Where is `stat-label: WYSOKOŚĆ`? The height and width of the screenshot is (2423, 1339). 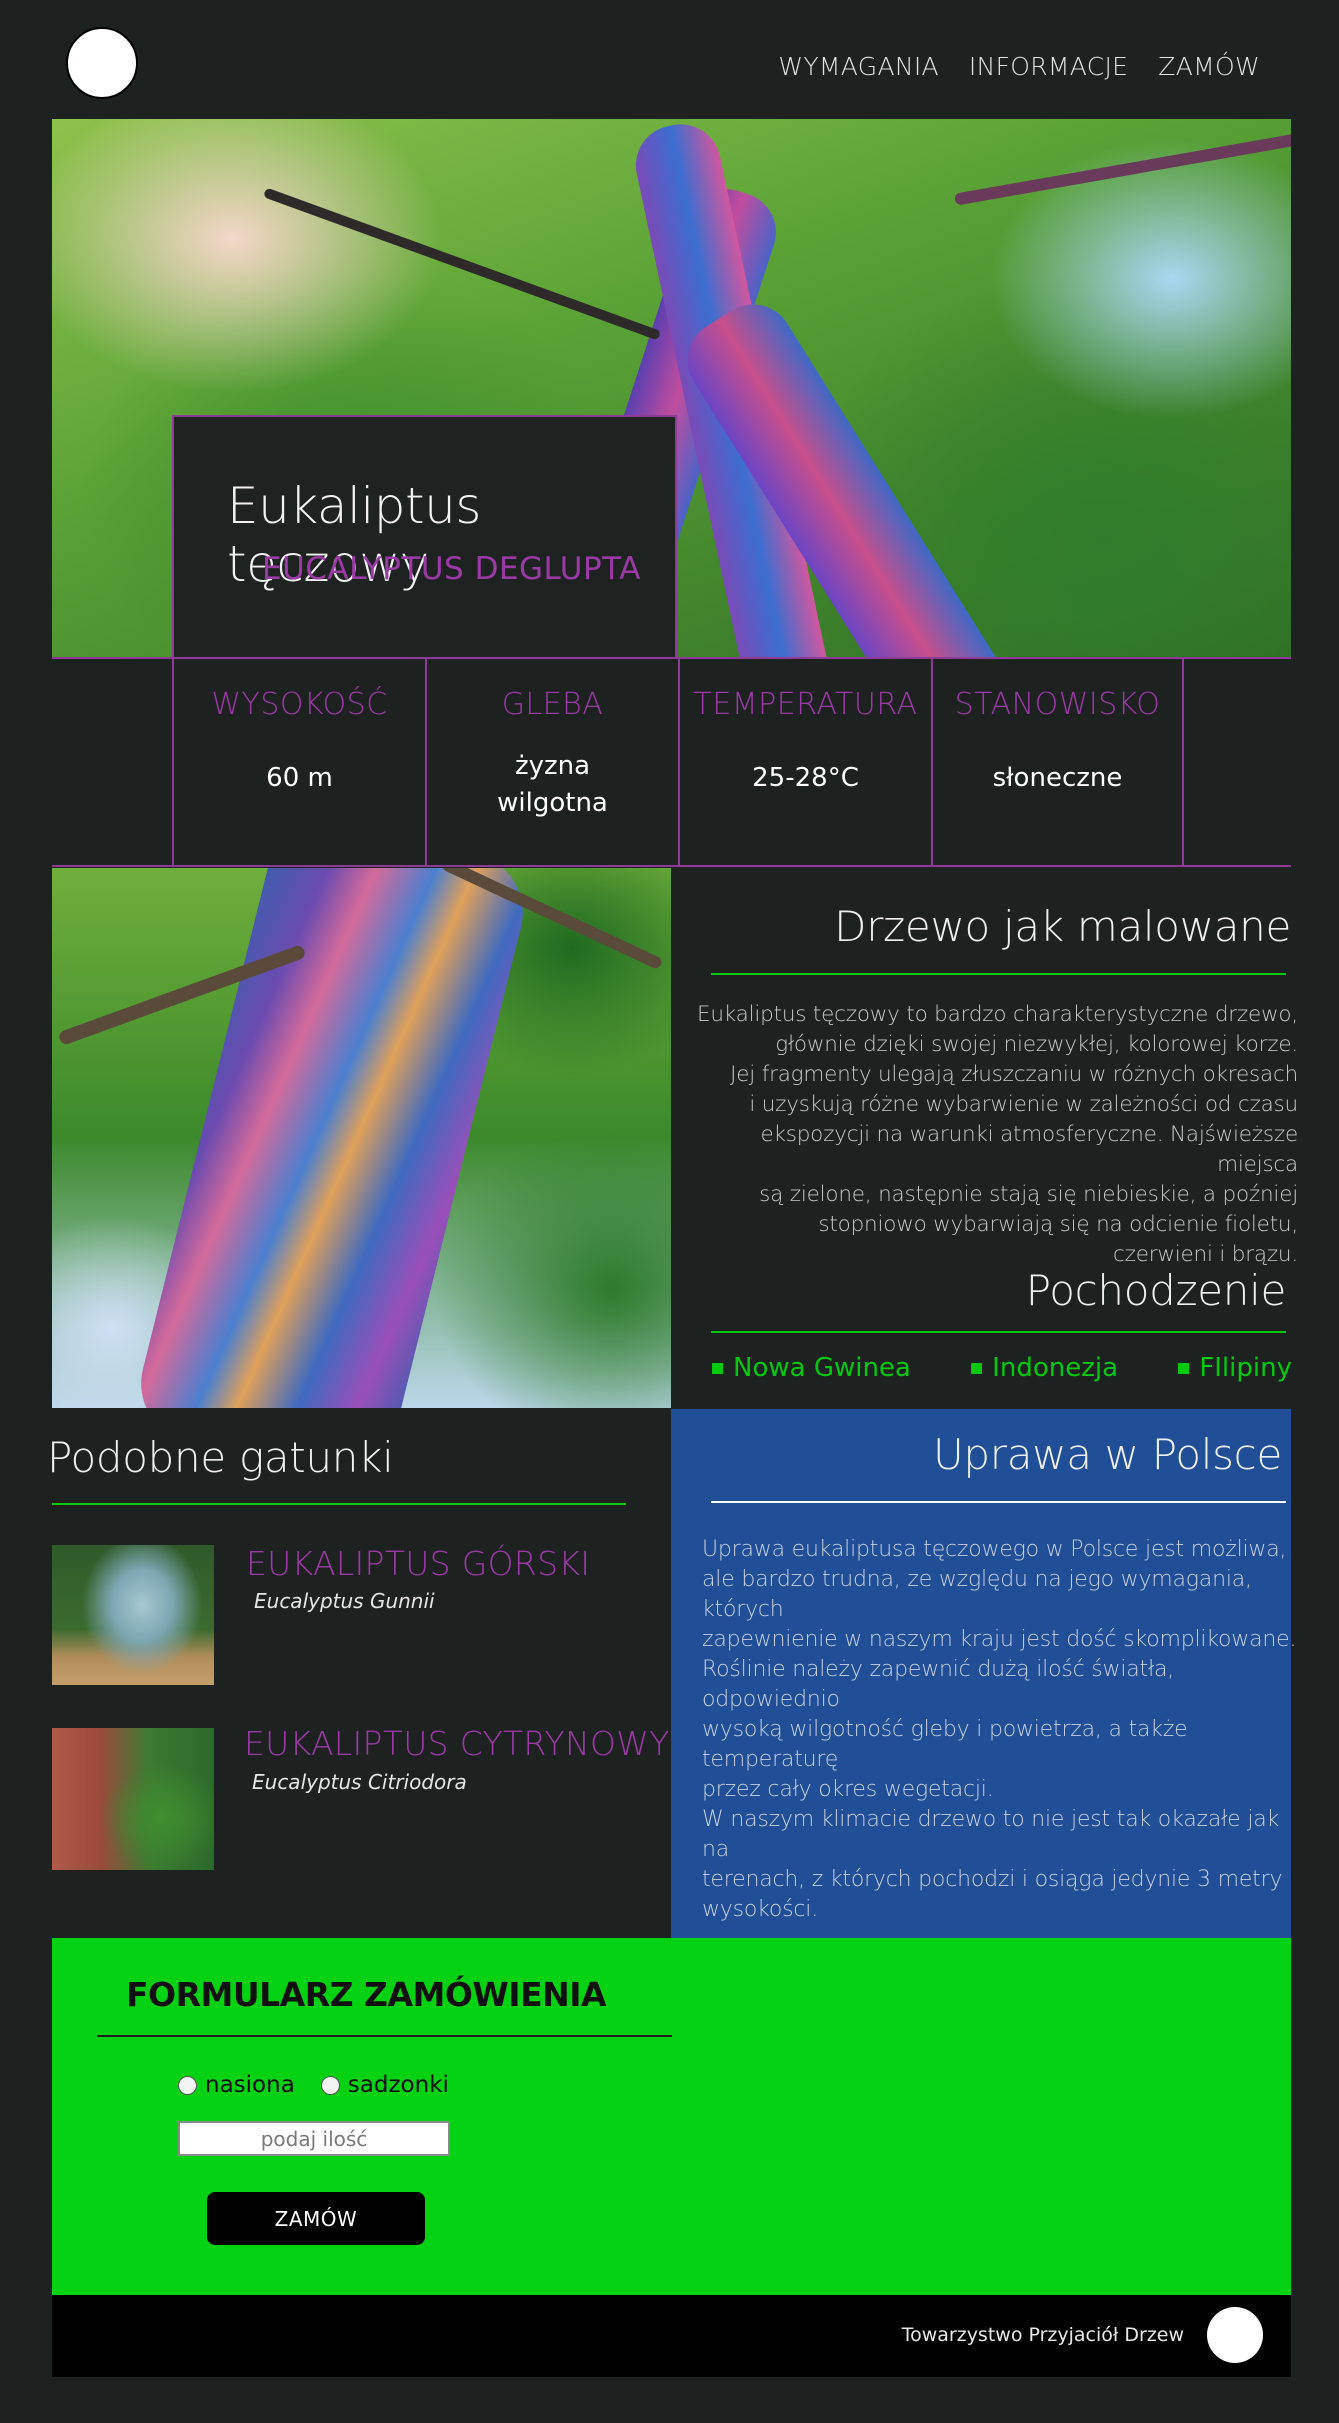 stat-label: WYSOKOŚĆ is located at coordinates (299, 704).